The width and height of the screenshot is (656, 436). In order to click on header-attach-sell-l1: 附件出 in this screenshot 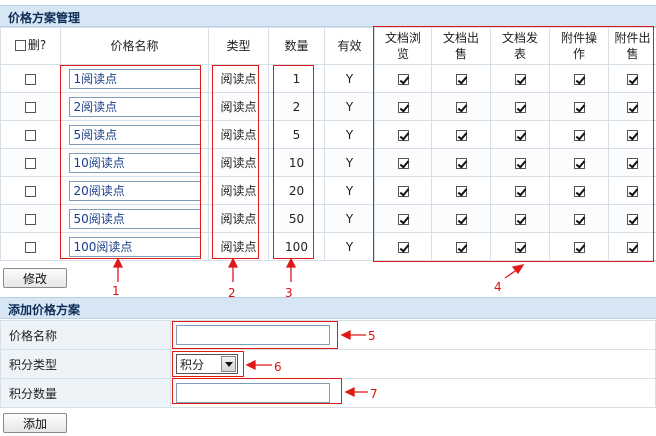, I will do `click(632, 38)`.